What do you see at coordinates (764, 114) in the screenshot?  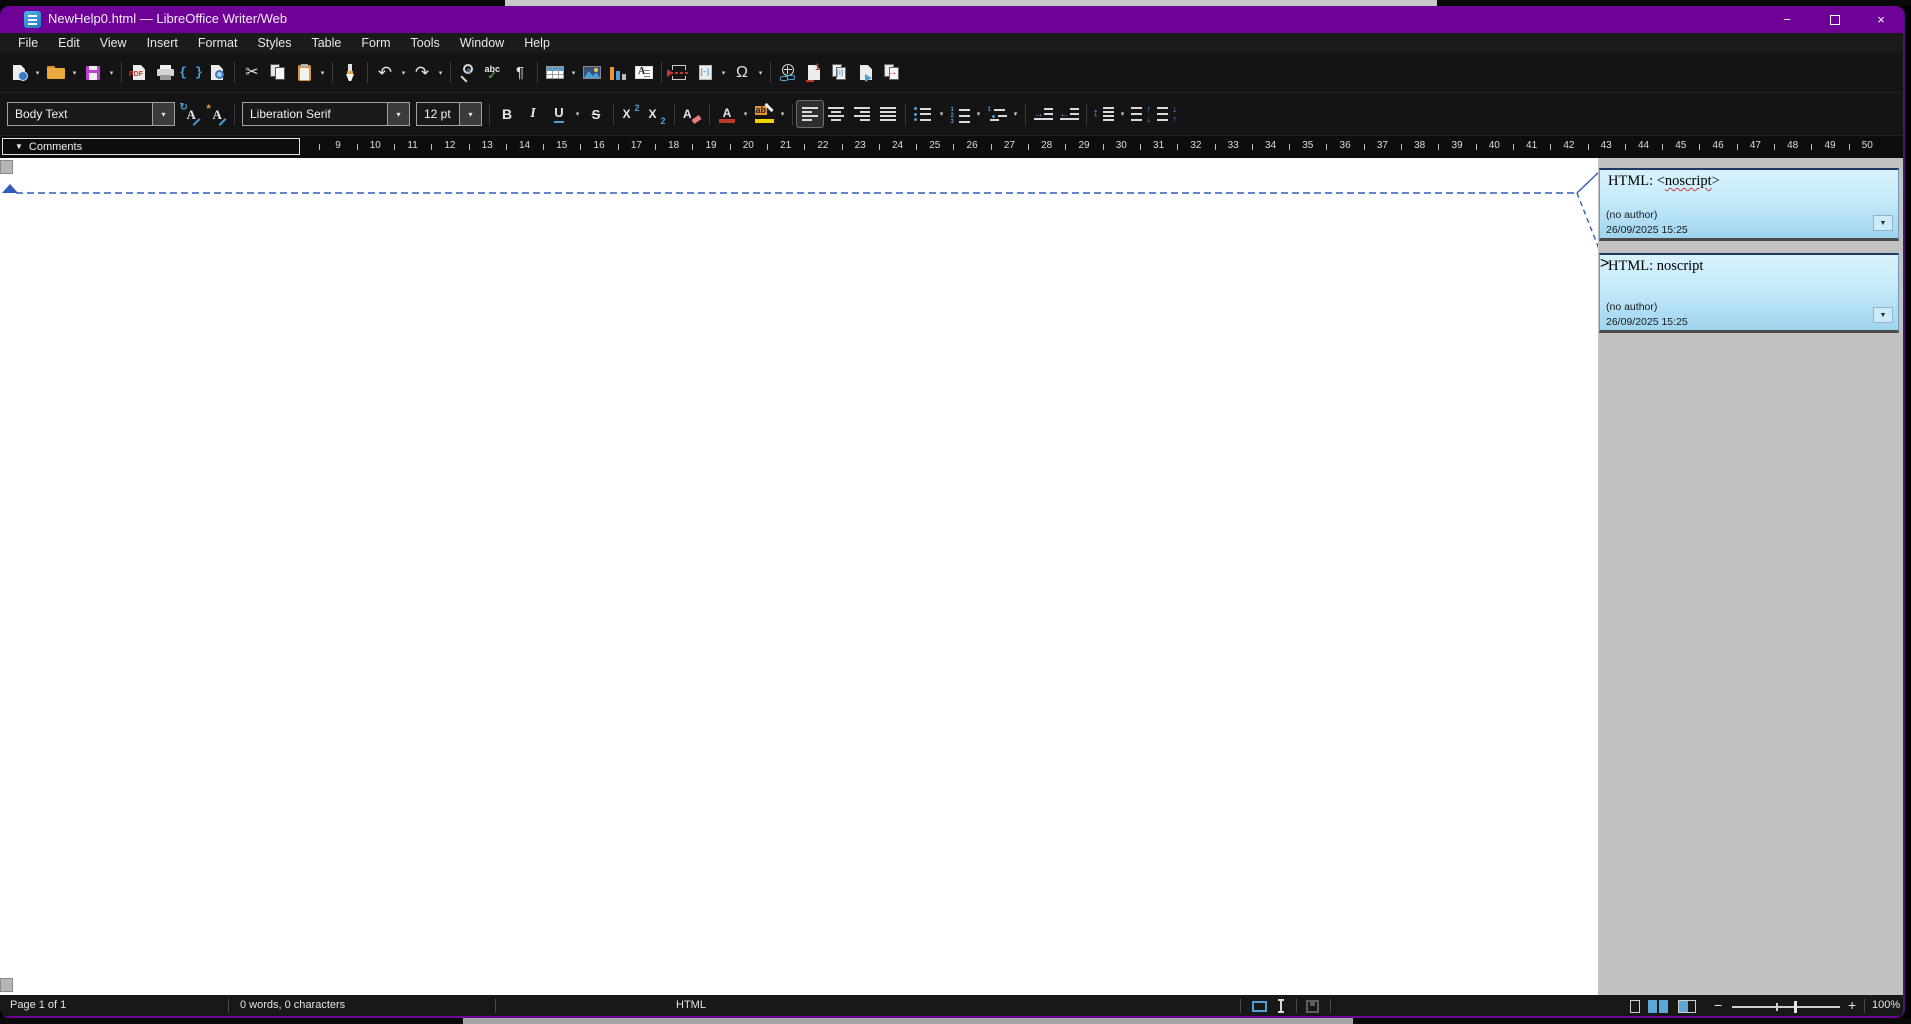 I see `highlight-color-button: ab` at bounding box center [764, 114].